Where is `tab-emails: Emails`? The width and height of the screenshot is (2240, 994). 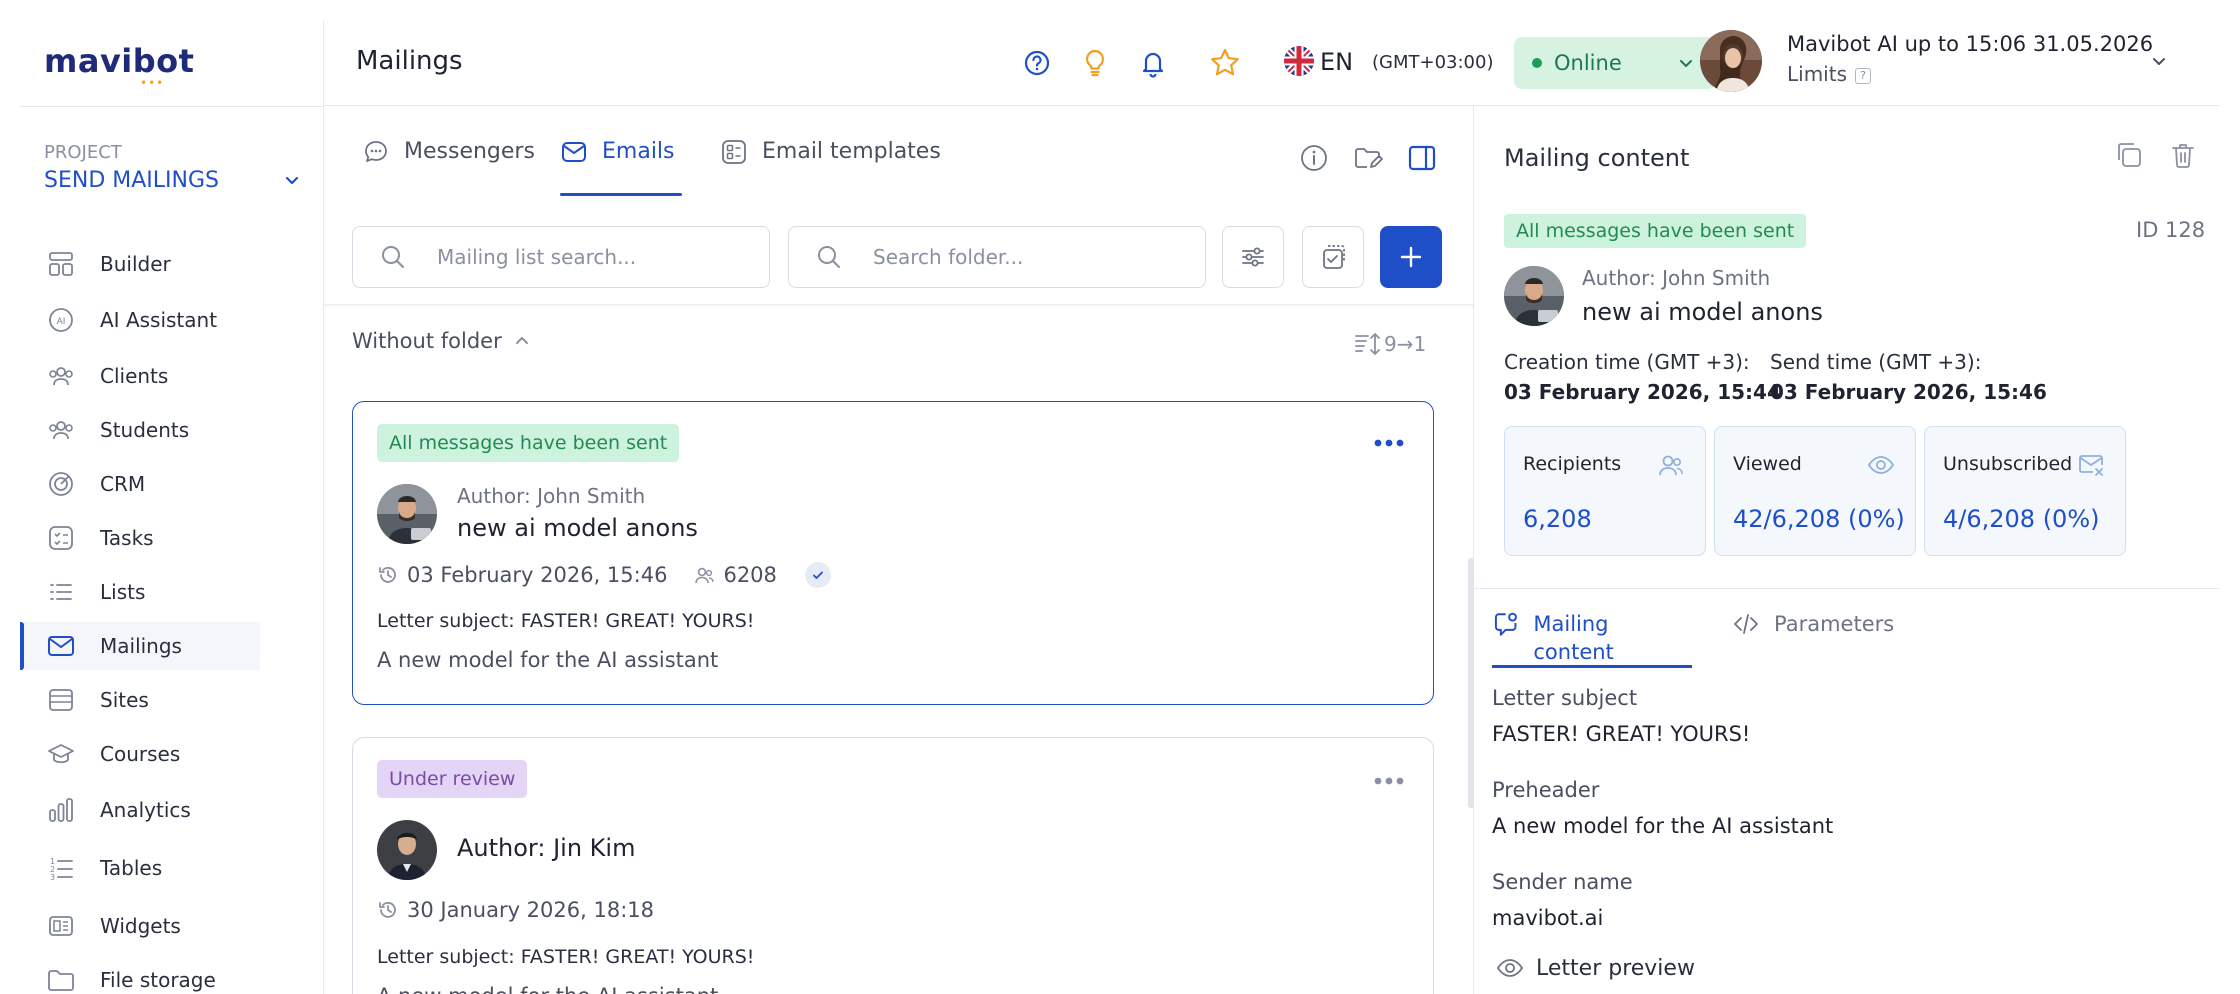 tab-emails: Emails is located at coordinates (621, 167).